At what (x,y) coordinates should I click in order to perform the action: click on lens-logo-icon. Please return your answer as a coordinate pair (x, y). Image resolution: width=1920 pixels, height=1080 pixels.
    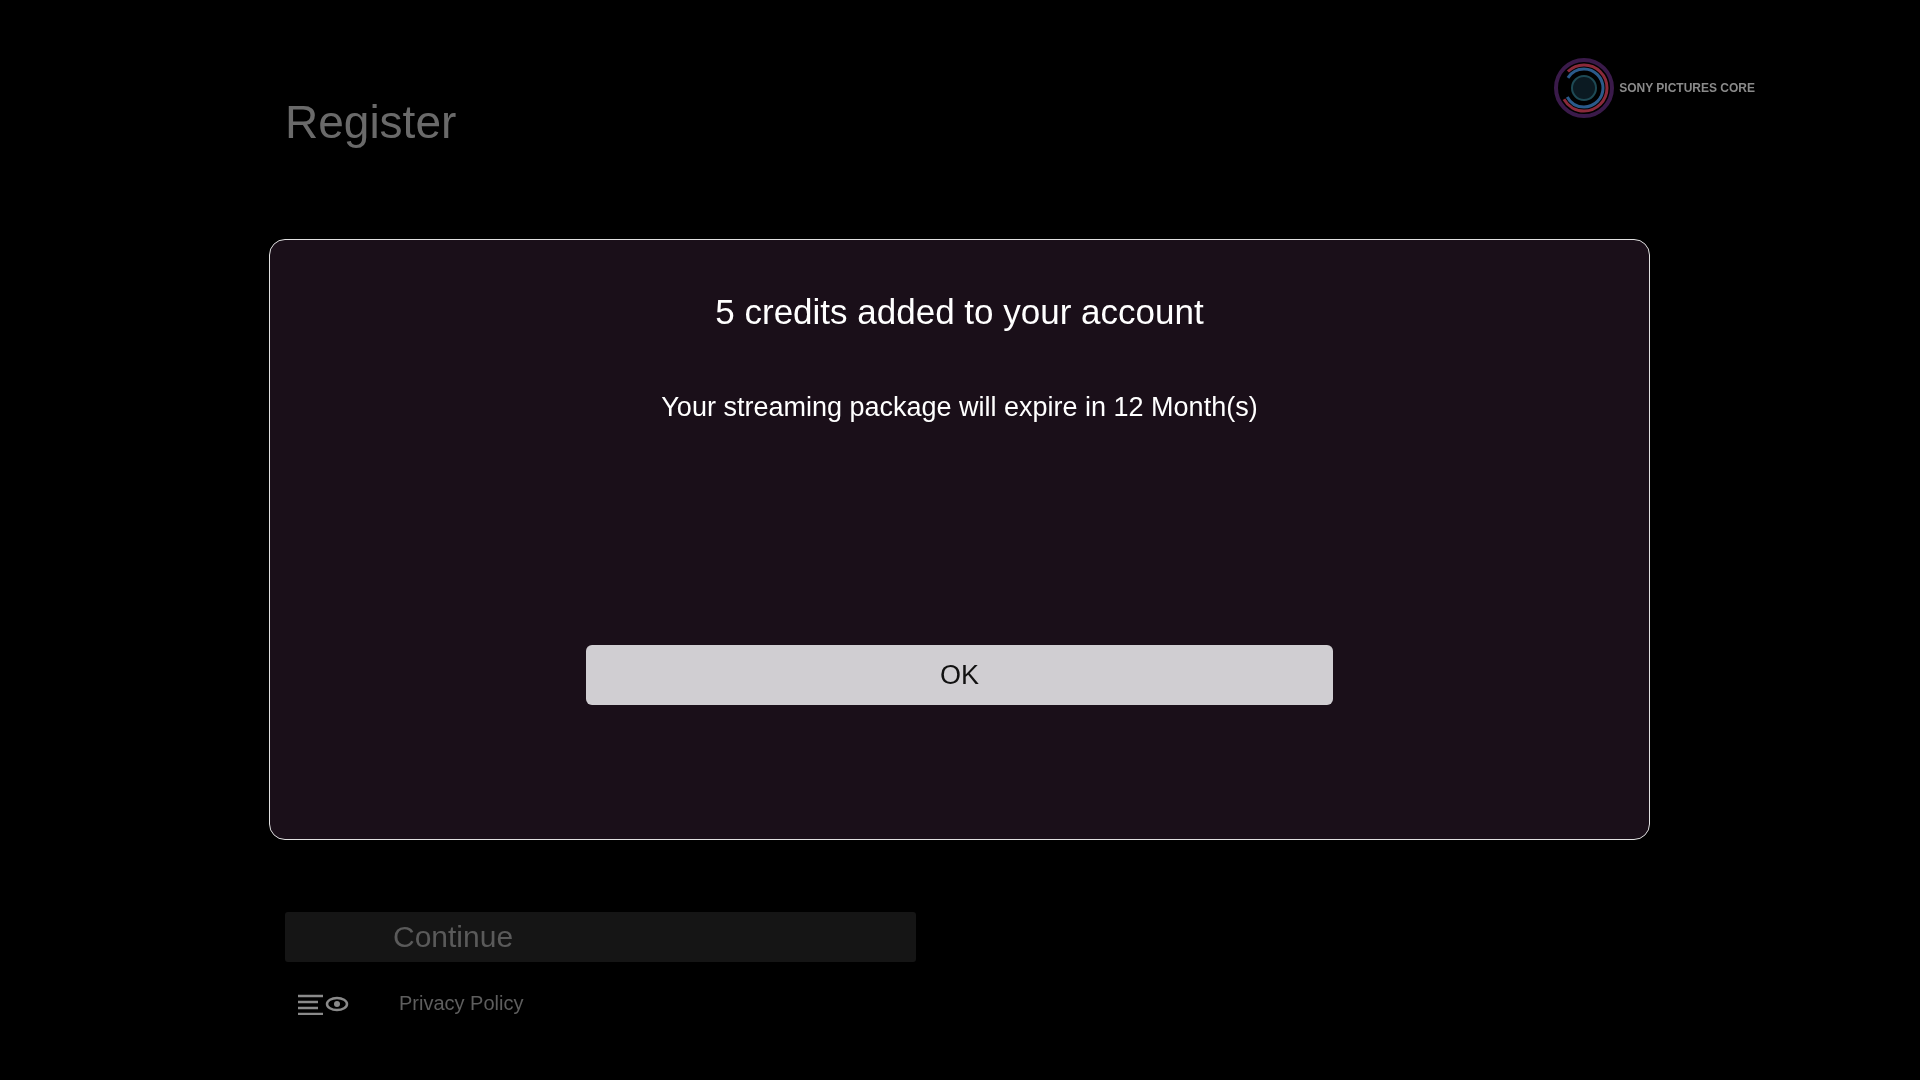
    Looking at the image, I should click on (1584, 88).